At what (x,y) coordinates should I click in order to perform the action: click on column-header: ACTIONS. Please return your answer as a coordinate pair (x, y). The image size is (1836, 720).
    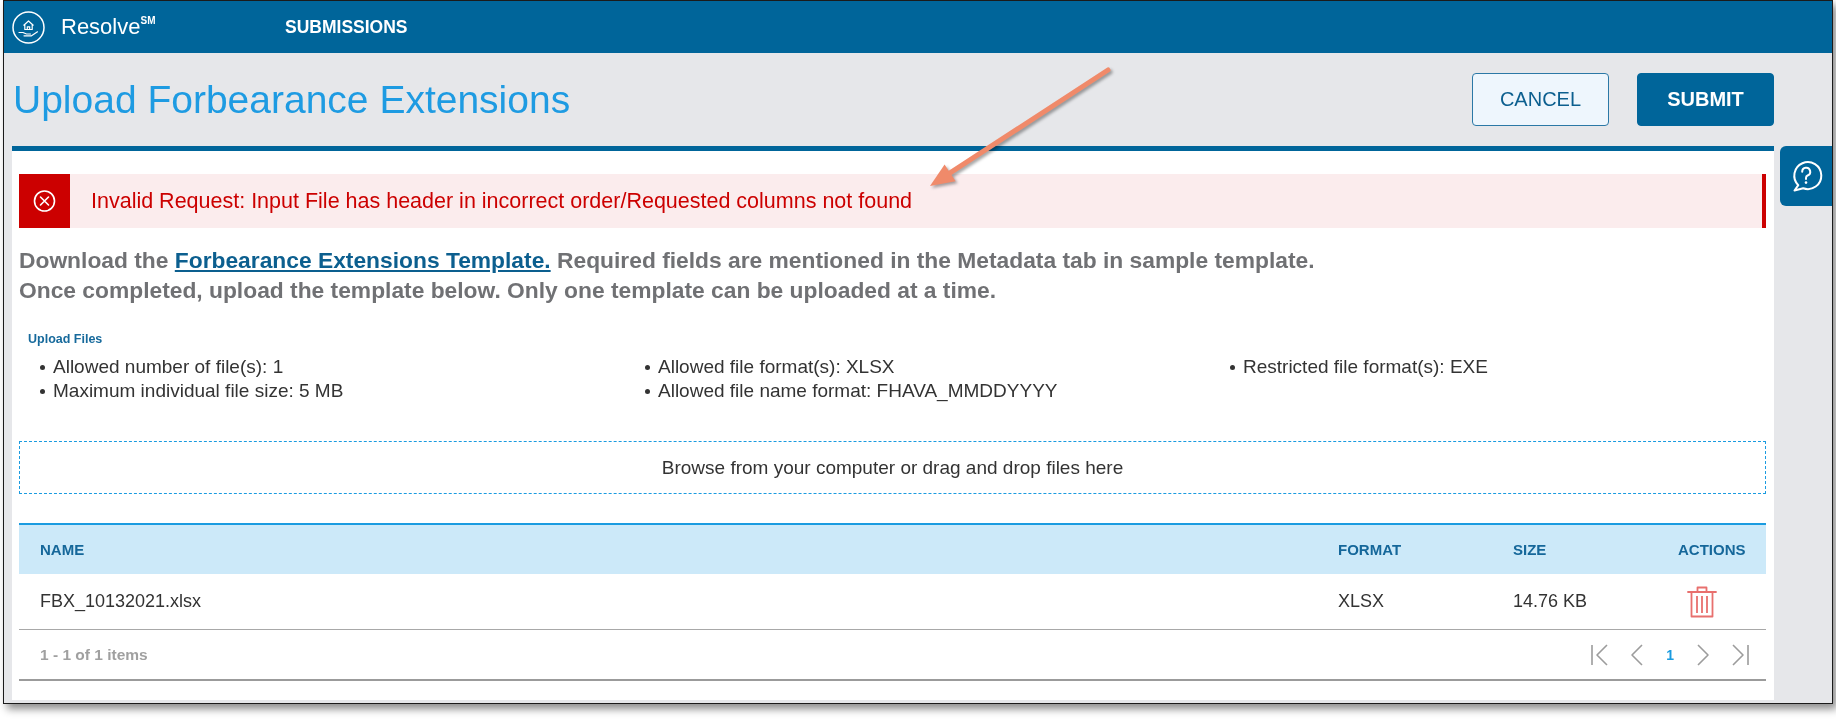
    Looking at the image, I should click on (1701, 549).